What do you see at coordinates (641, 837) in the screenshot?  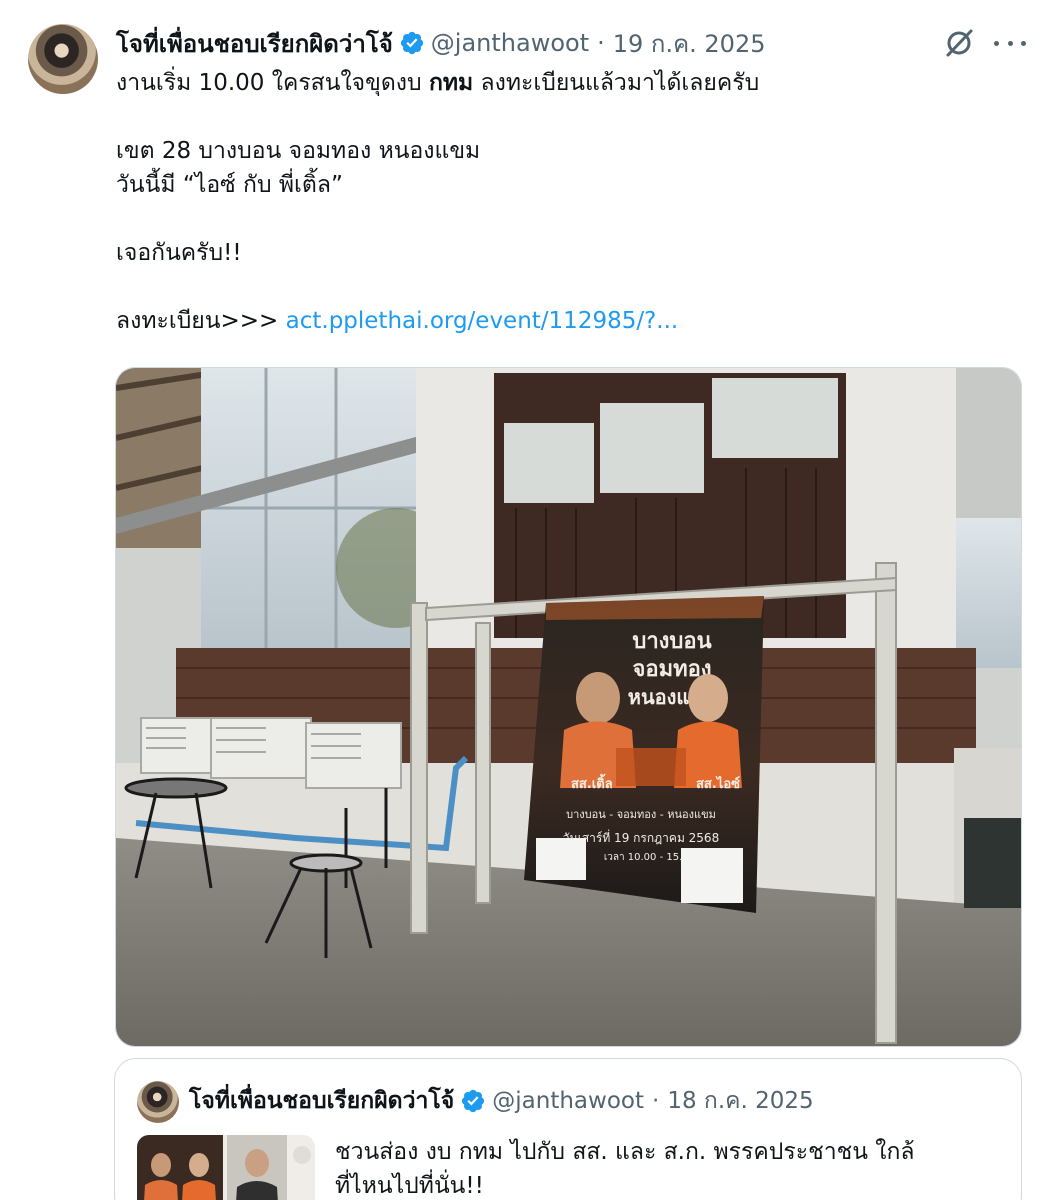 I see `svg-text: วันเสาร์ที่ 19 กรกฎาคม 2568` at bounding box center [641, 837].